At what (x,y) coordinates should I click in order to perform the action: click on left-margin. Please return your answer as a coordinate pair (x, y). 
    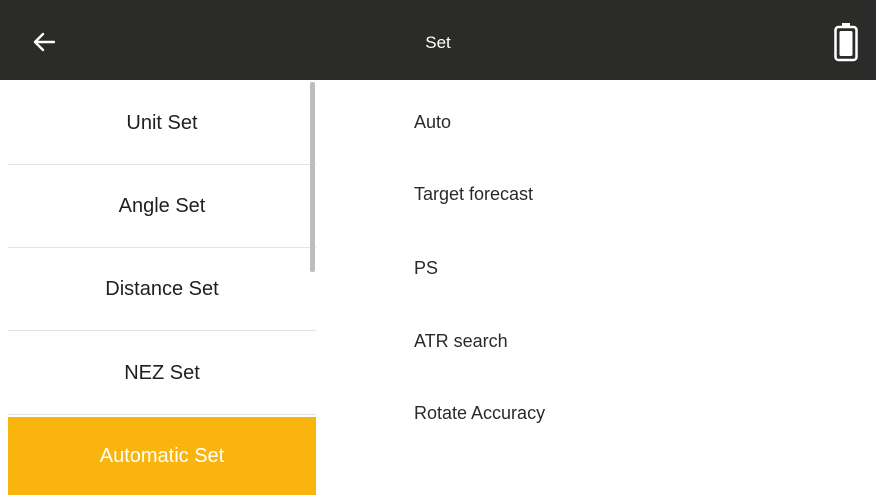
    Looking at the image, I should click on (4, 288).